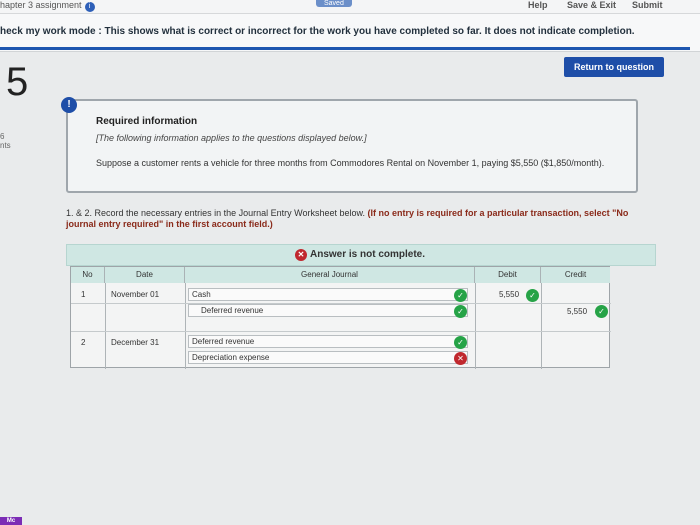 Image resolution: width=700 pixels, height=525 pixels. What do you see at coordinates (614, 67) in the screenshot?
I see `return-to-question-button: Return to question` at bounding box center [614, 67].